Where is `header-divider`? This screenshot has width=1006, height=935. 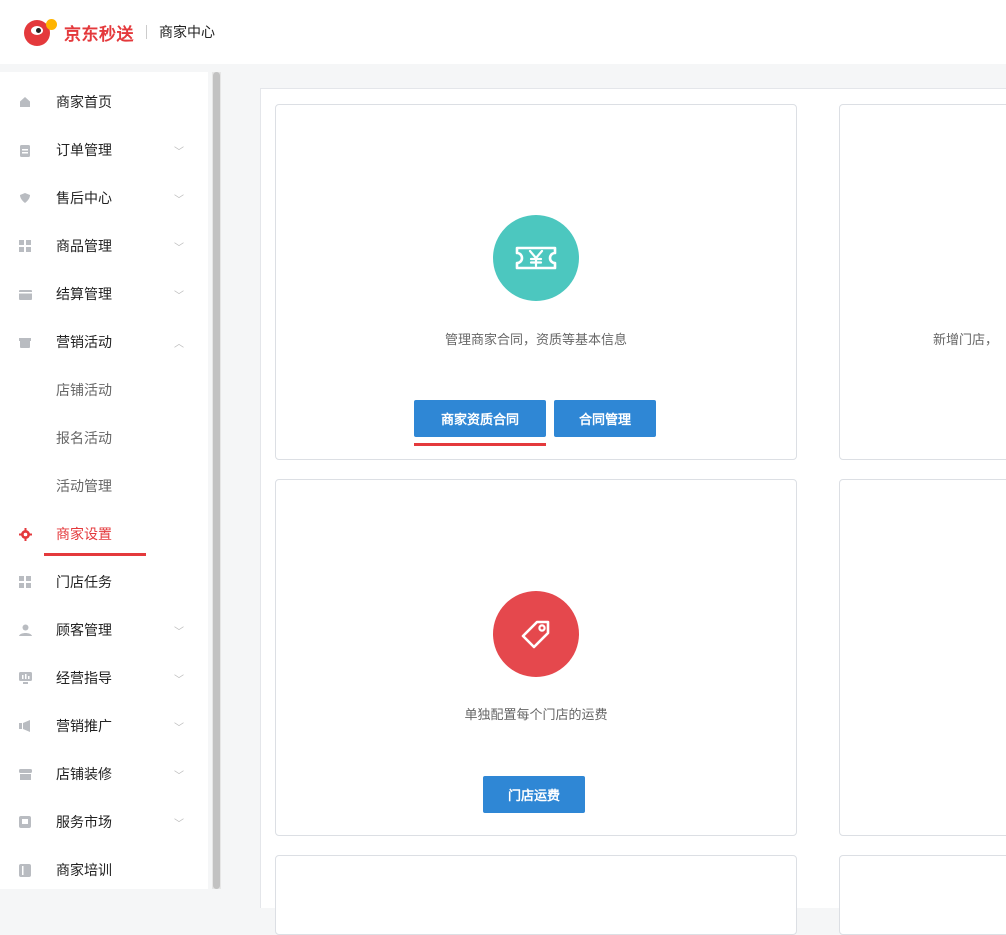 header-divider is located at coordinates (146, 32).